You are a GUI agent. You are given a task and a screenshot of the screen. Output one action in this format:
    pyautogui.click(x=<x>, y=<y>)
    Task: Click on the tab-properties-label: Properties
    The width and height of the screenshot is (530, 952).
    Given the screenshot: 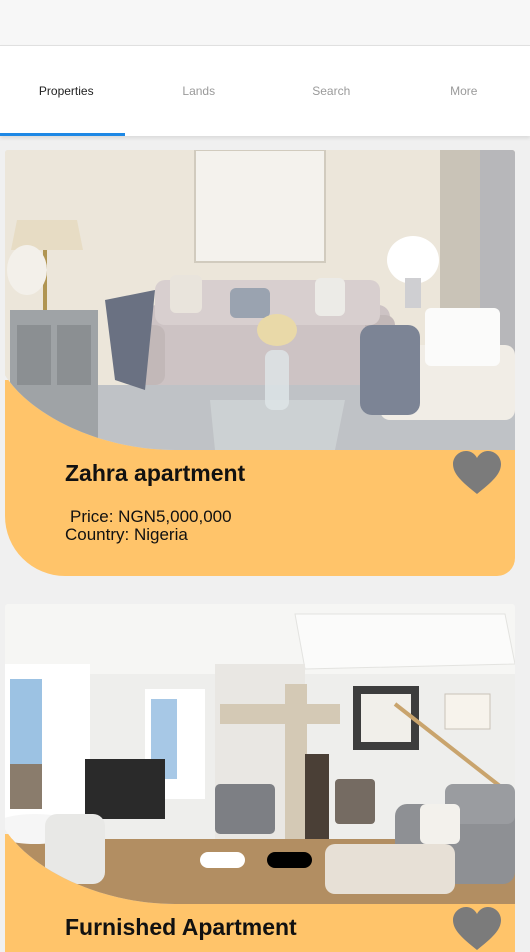 What is the action you would take?
    pyautogui.click(x=66, y=91)
    